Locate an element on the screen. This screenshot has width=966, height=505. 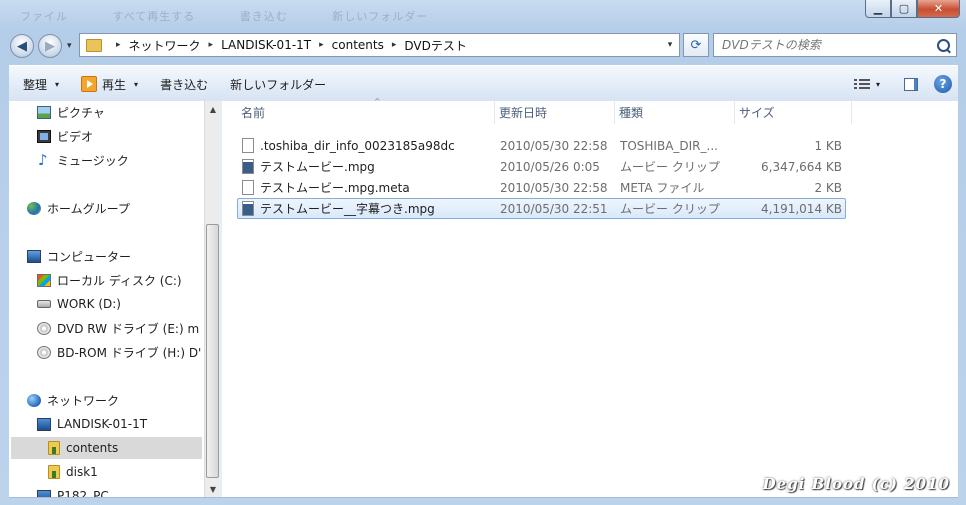
breadcrumb-dvd-test: DVDテスト is located at coordinates (435, 45).